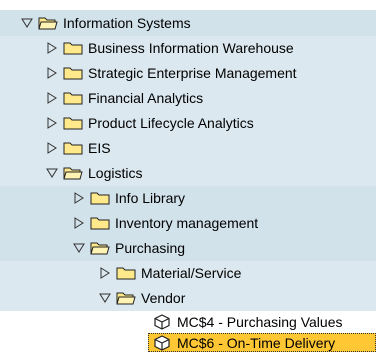 This screenshot has height=354, width=376. I want to click on tree-node-vendor: Vendor, so click(141, 298).